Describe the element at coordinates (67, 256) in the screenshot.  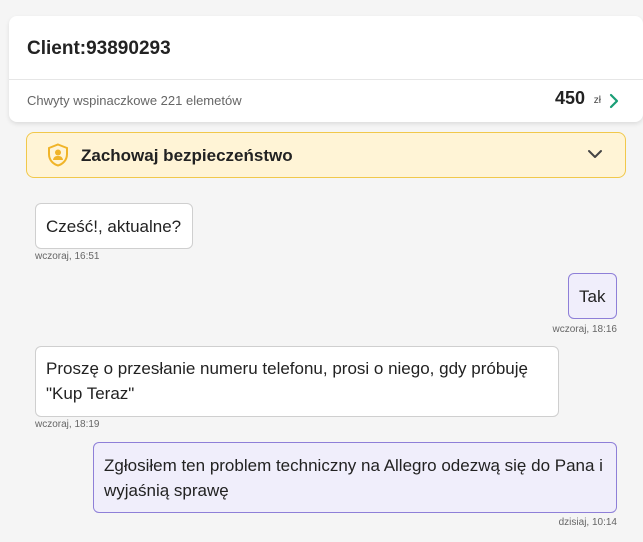
I see `message-timestamp: wczoraj, 16:51` at that location.